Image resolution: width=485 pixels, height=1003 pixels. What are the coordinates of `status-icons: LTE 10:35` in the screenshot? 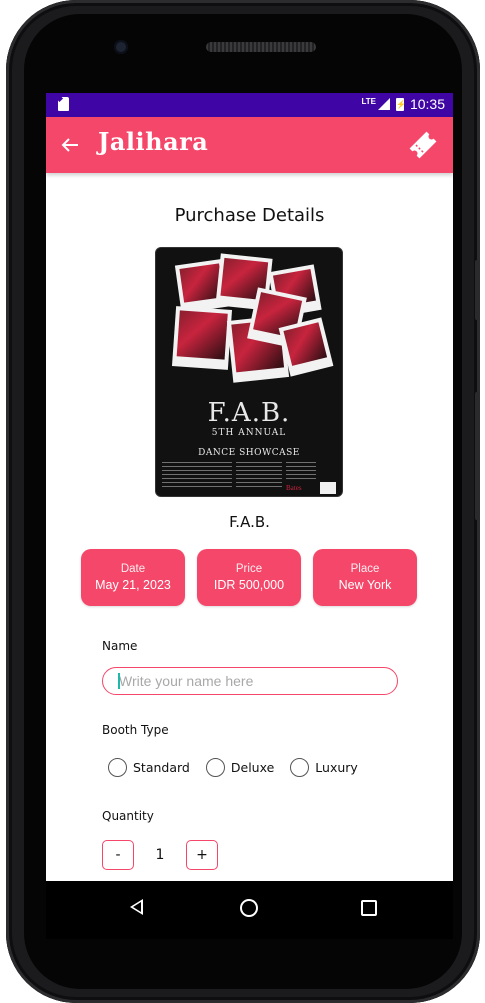 It's located at (403, 104).